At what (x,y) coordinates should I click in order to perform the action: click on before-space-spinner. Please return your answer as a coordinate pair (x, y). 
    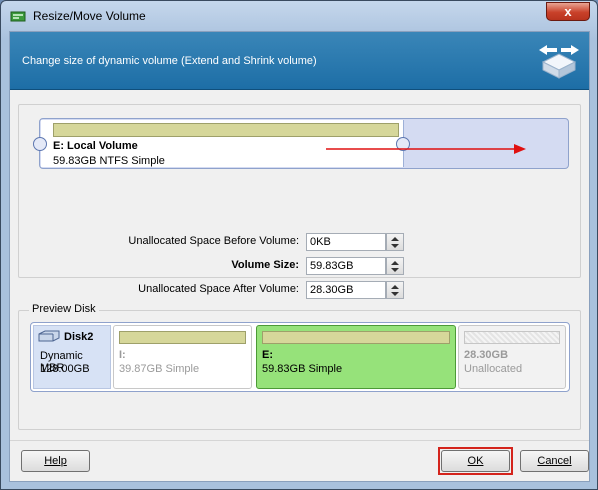
    Looking at the image, I should click on (395, 242).